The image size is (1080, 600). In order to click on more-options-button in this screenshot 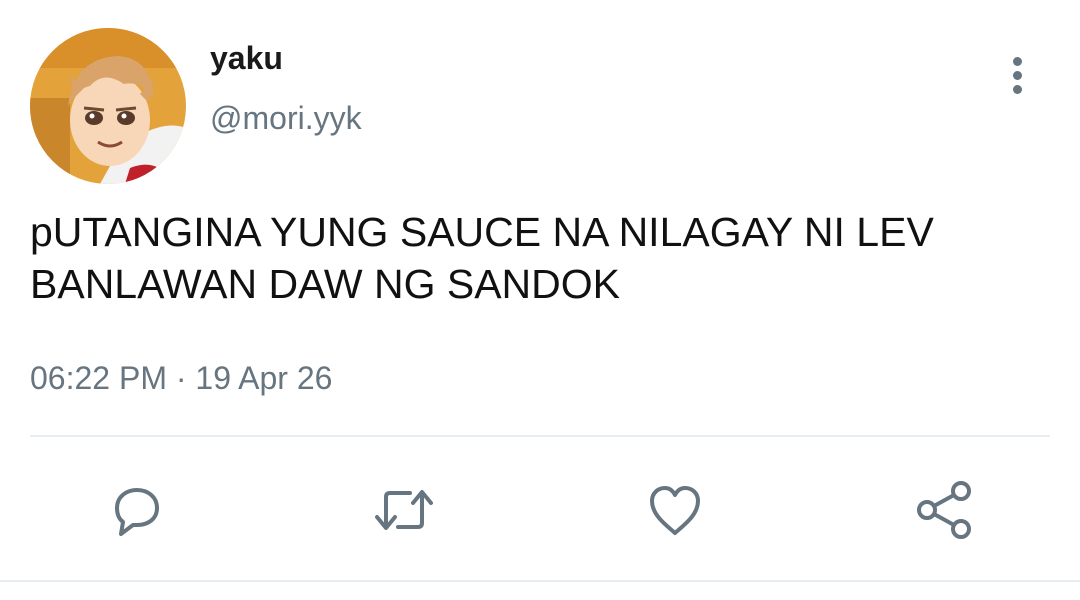, I will do `click(1017, 75)`.